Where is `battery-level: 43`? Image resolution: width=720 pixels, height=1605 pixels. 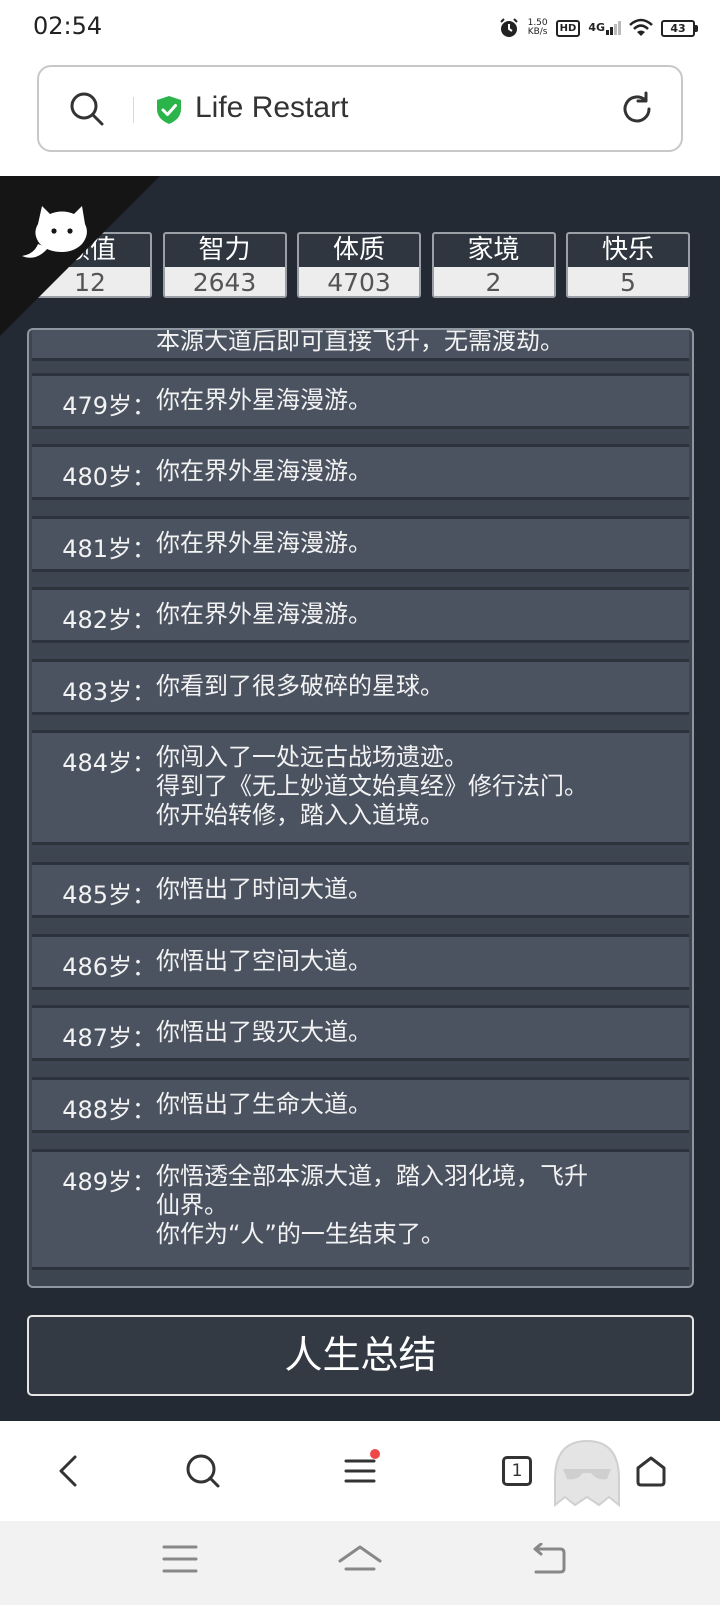
battery-level: 43 is located at coordinates (678, 28).